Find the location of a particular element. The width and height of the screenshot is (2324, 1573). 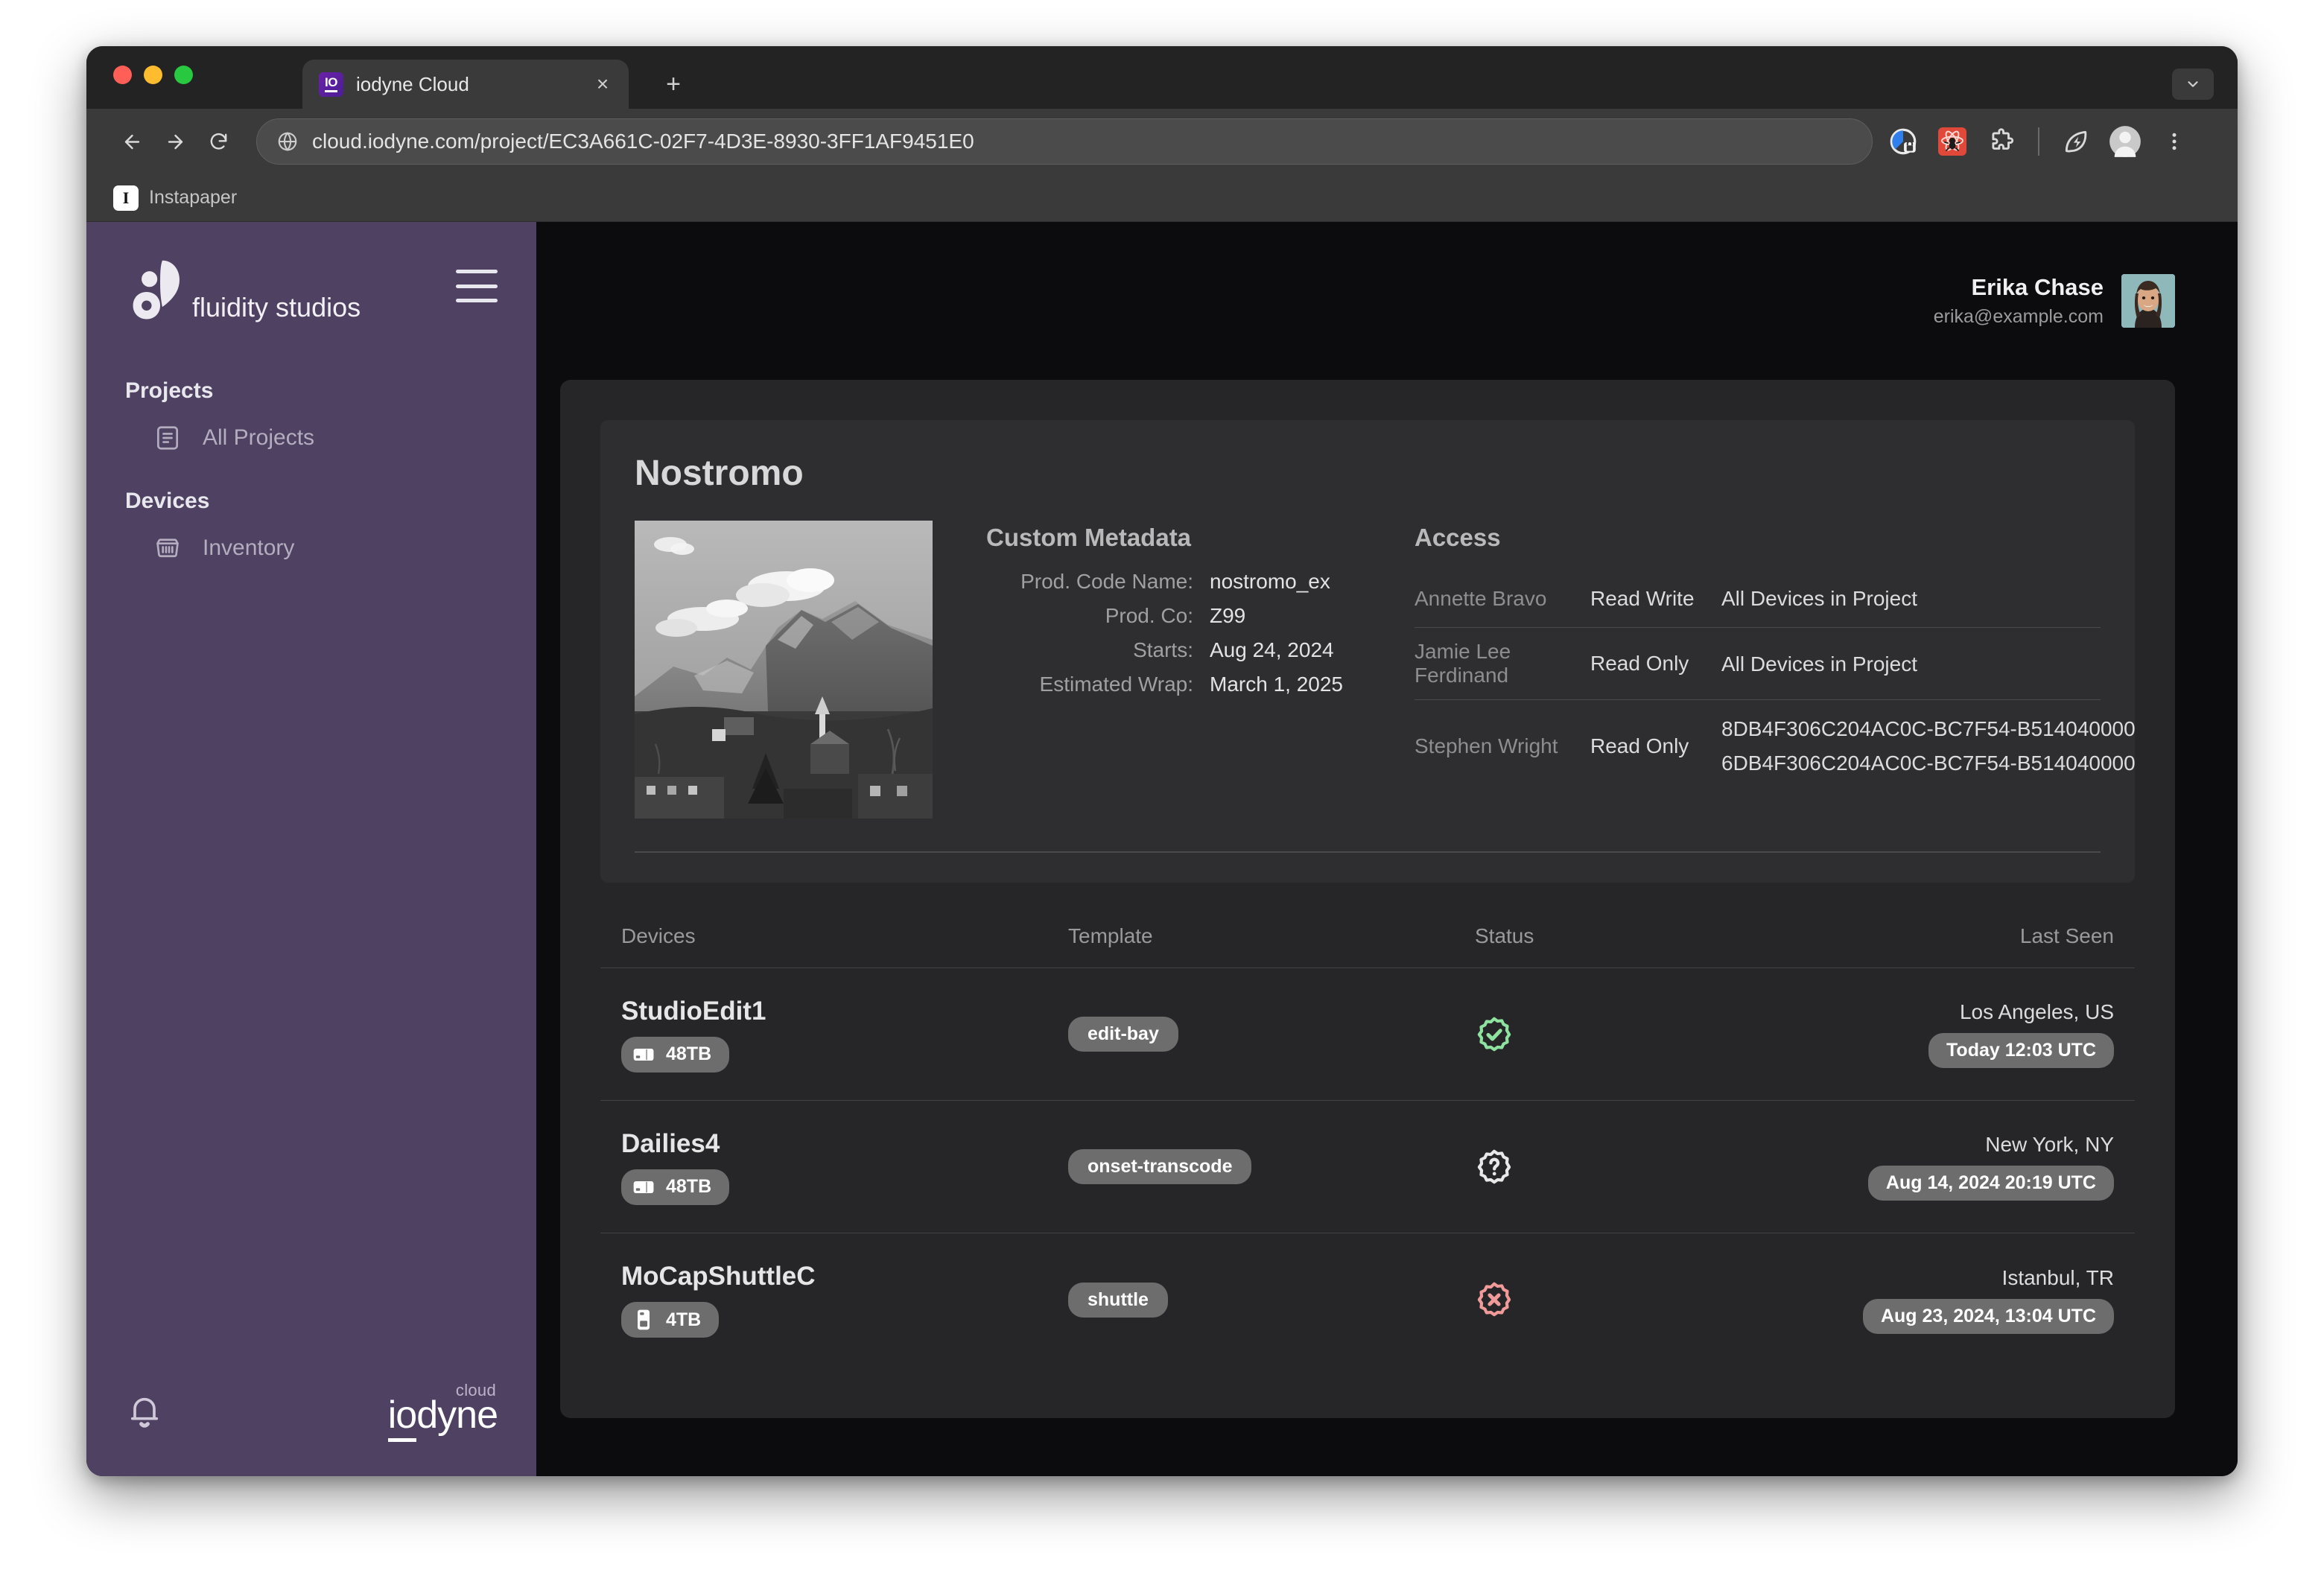

iodyne-cloud-logo: cloud iodyne is located at coordinates (442, 1411).